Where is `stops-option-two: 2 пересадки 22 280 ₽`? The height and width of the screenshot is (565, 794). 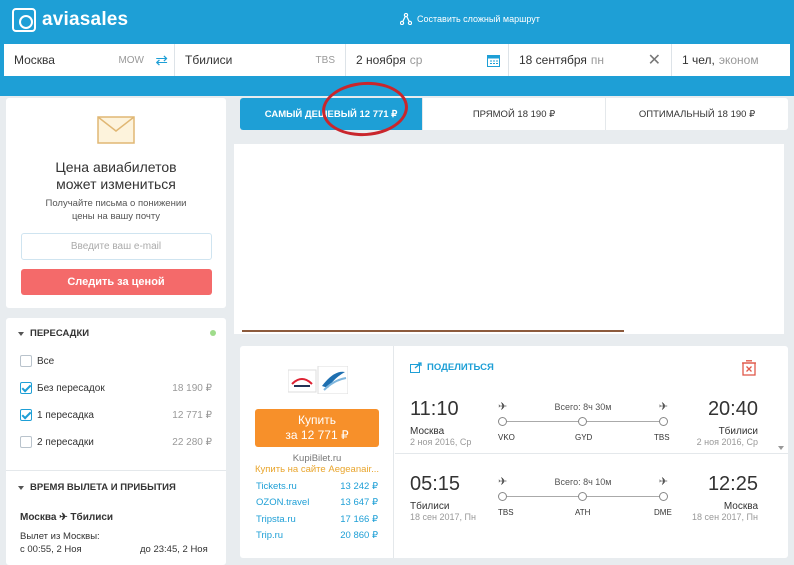
stops-option-two: 2 пересадки 22 280 ₽ is located at coordinates (116, 442).